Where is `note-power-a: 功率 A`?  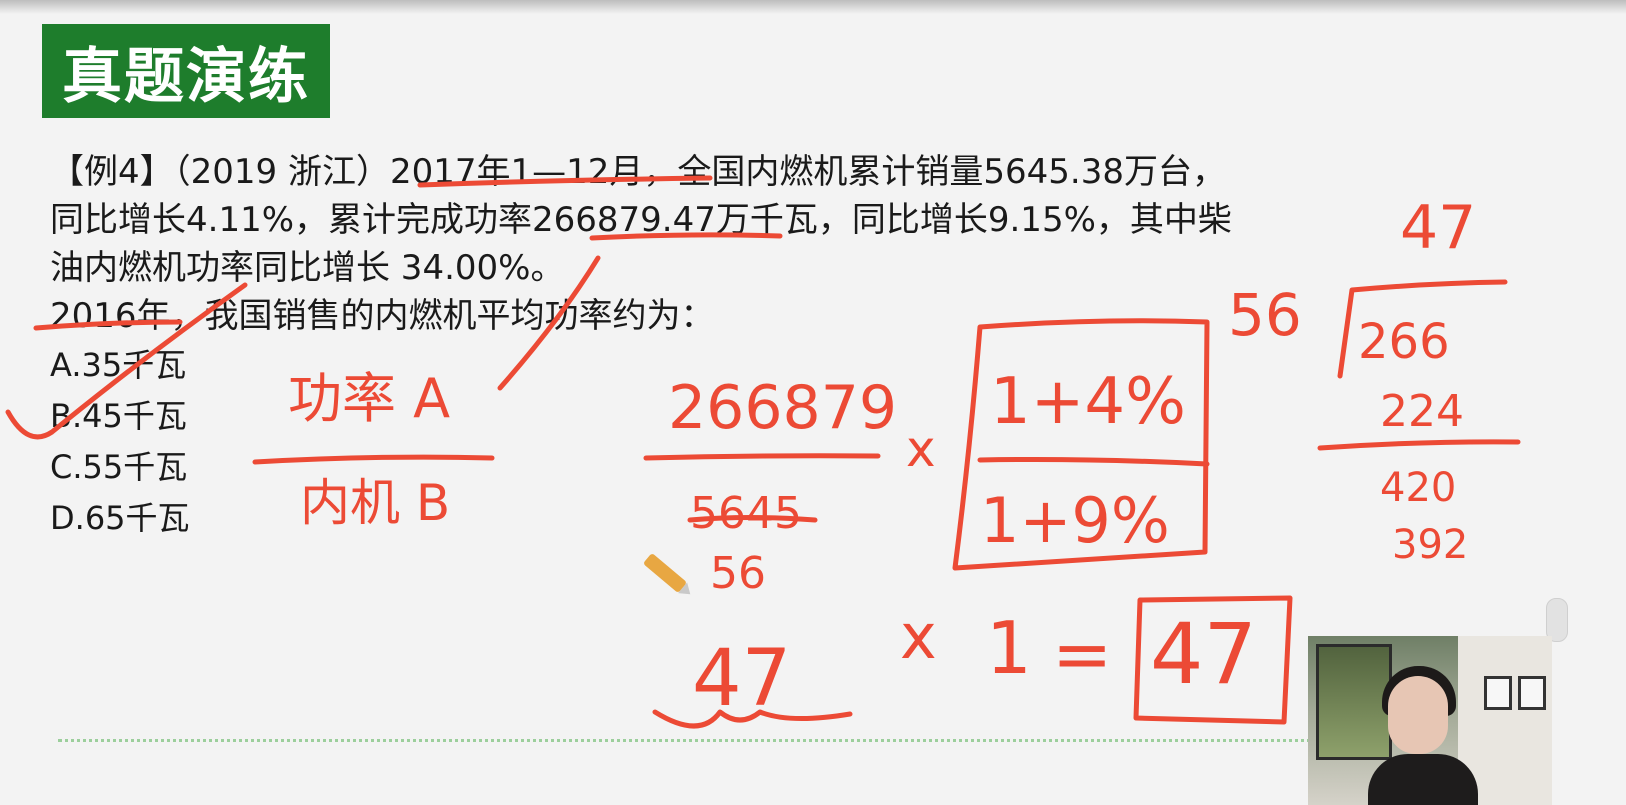 note-power-a: 功率 A is located at coordinates (369, 398).